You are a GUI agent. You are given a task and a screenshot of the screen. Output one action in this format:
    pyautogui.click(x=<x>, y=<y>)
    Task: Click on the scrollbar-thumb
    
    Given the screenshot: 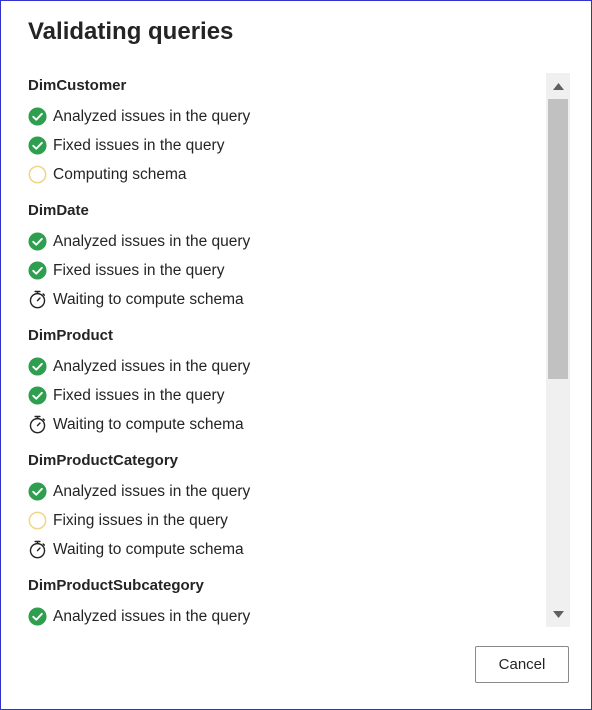 What is the action you would take?
    pyautogui.click(x=558, y=239)
    